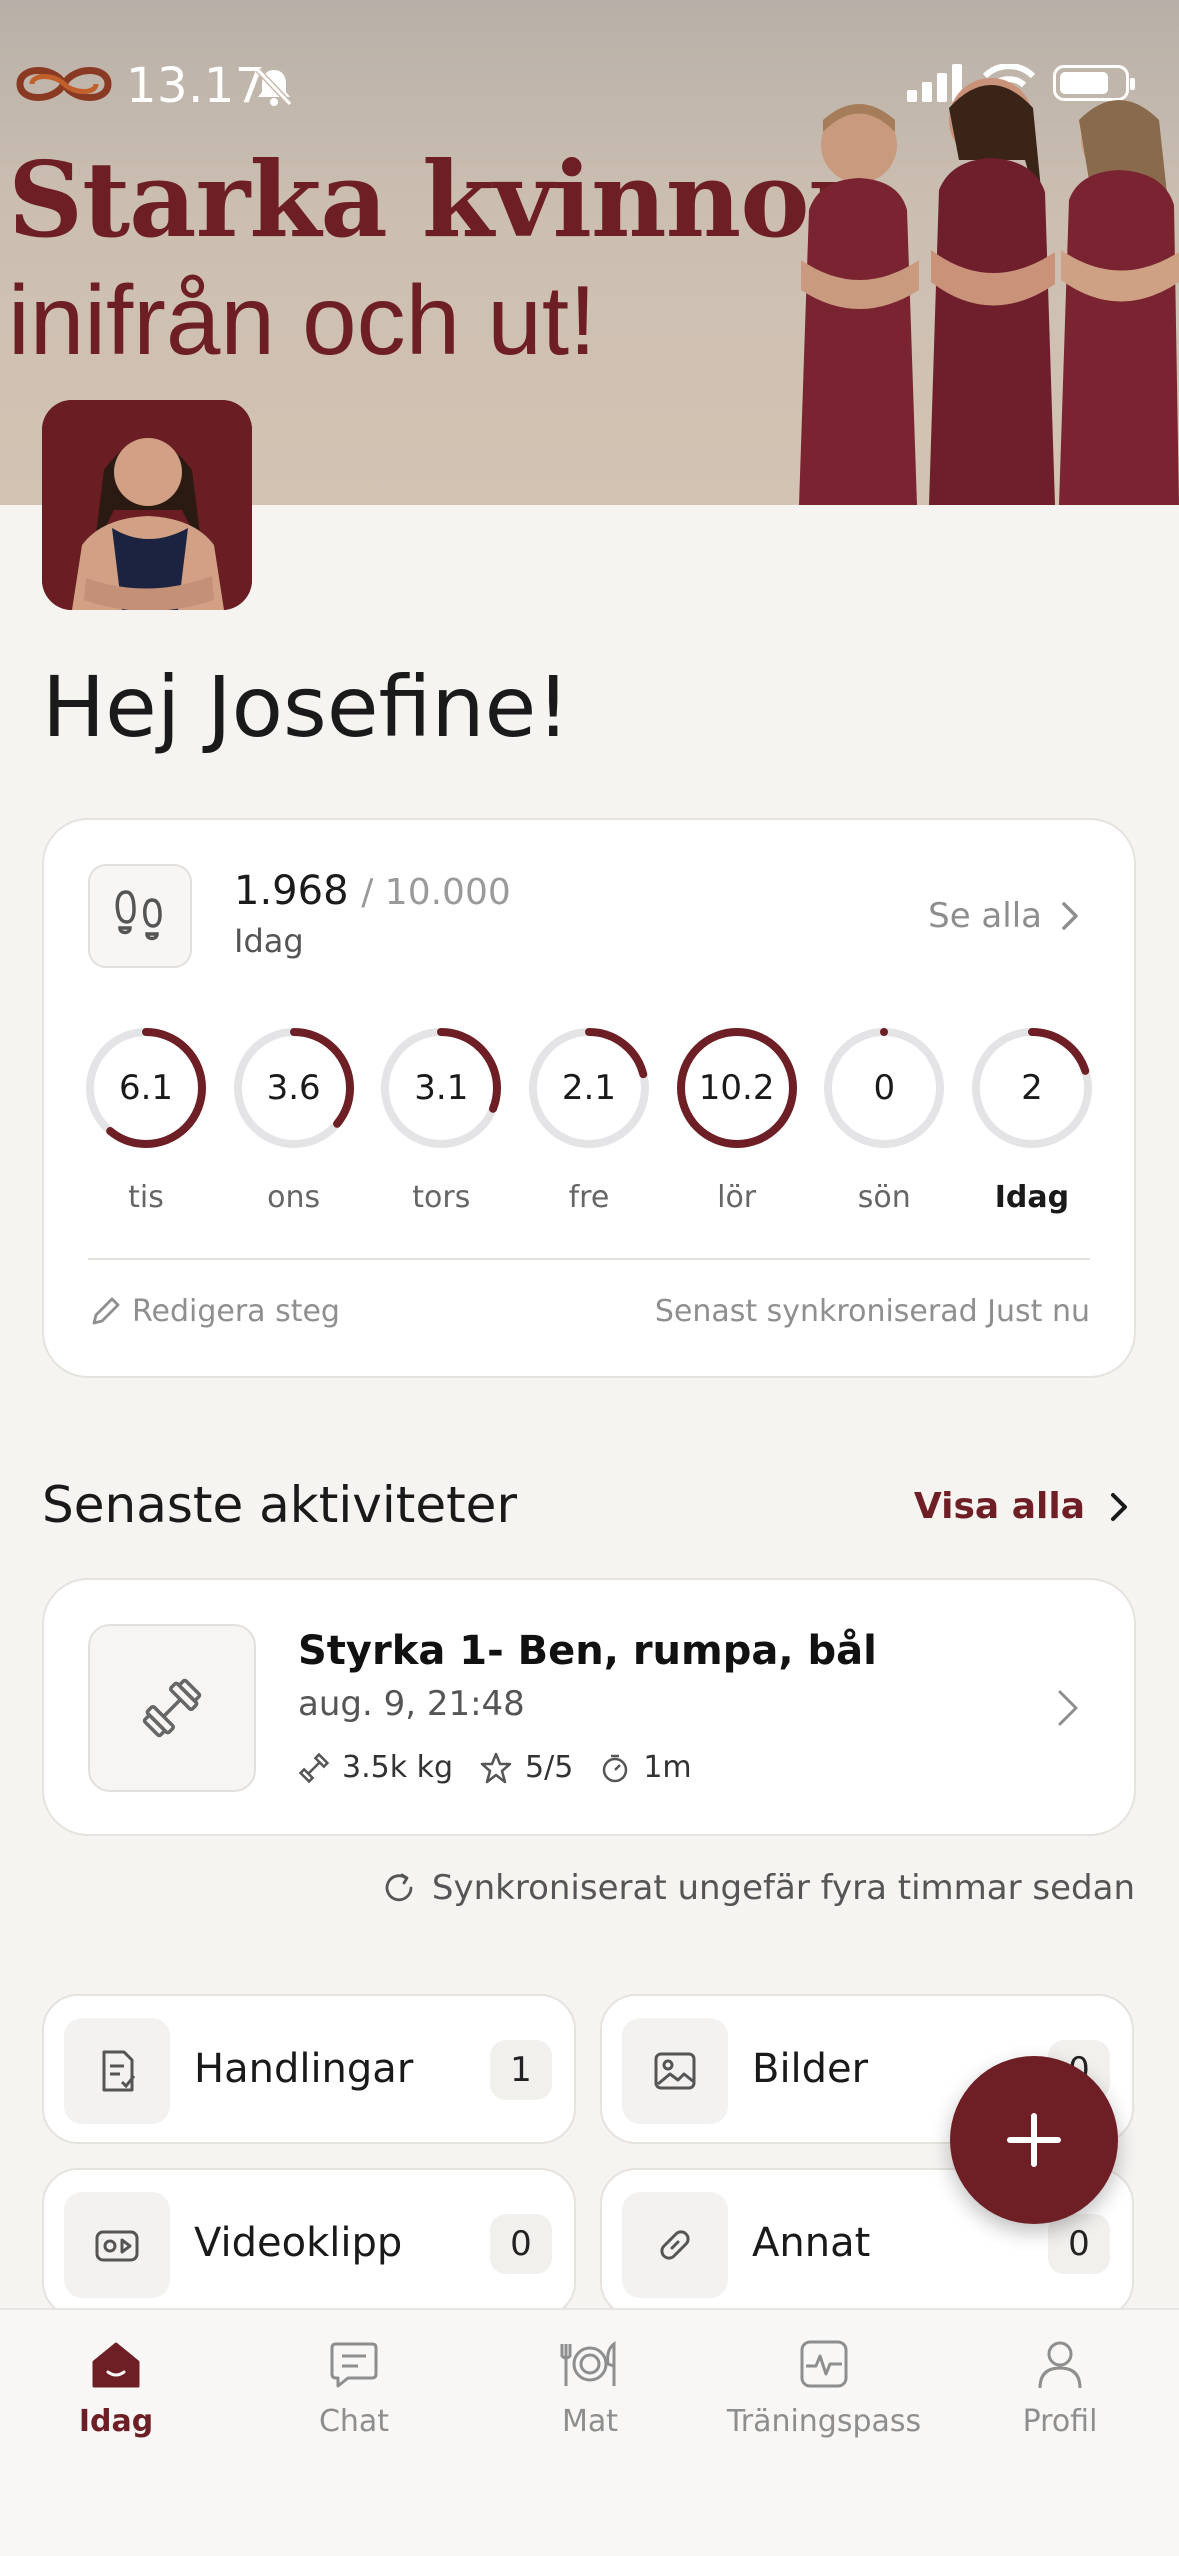  I want to click on avatar-photo, so click(147, 505).